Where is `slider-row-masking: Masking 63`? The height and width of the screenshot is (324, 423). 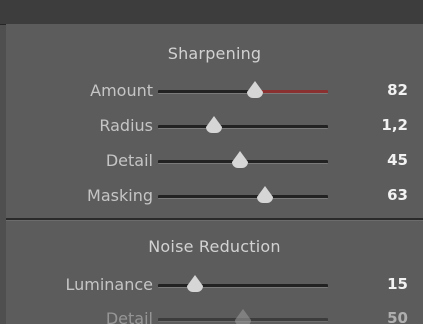
slider-row-masking: Masking 63 is located at coordinates (214, 196).